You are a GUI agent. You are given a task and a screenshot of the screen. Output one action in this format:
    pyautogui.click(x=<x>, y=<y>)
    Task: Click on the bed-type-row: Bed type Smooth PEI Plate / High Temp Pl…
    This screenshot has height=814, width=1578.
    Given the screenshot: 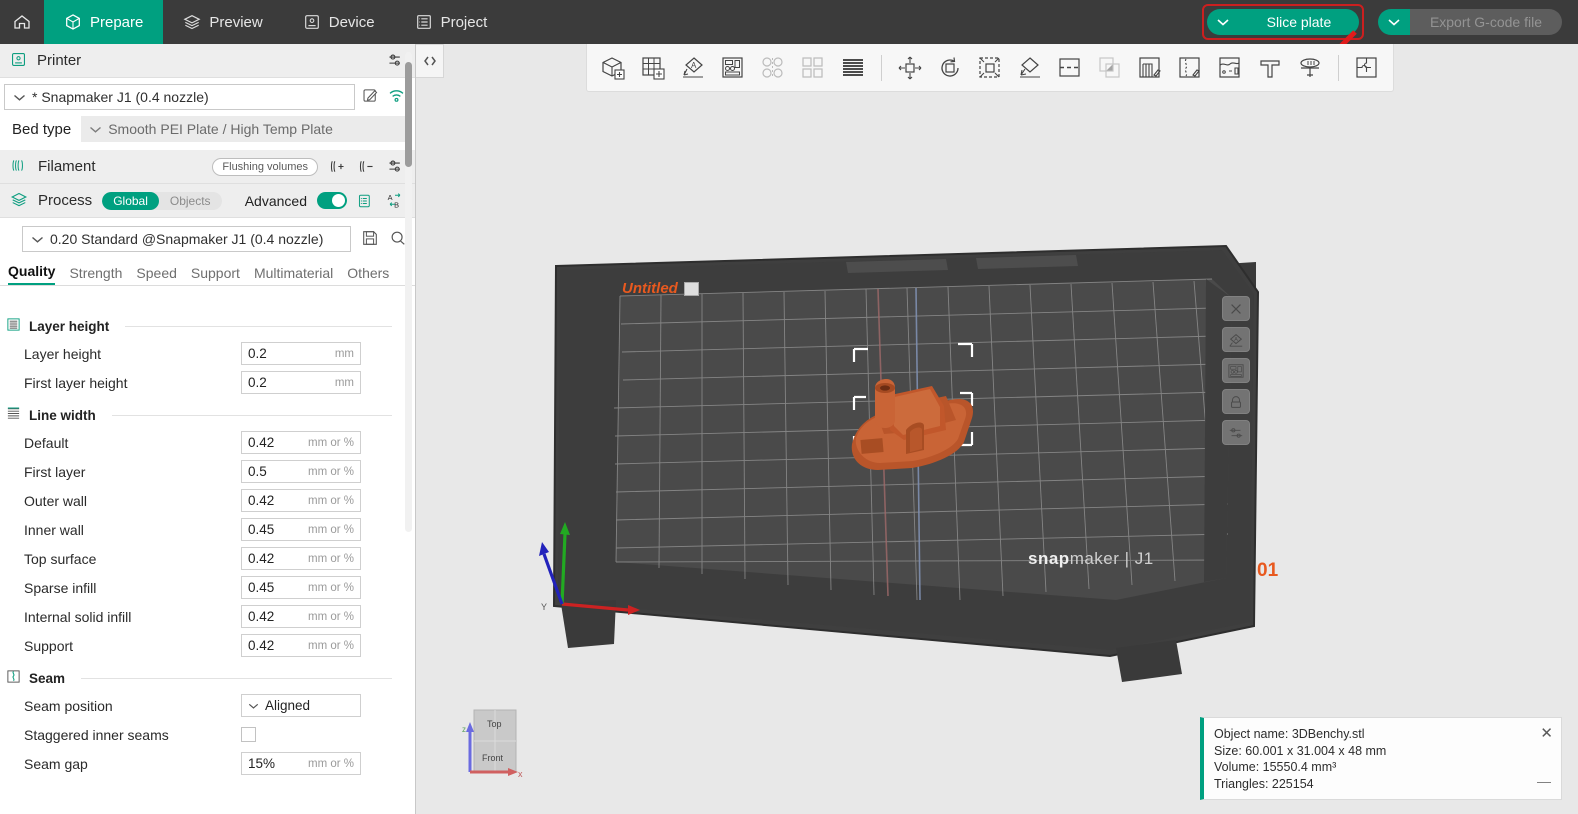 What is the action you would take?
    pyautogui.click(x=207, y=131)
    